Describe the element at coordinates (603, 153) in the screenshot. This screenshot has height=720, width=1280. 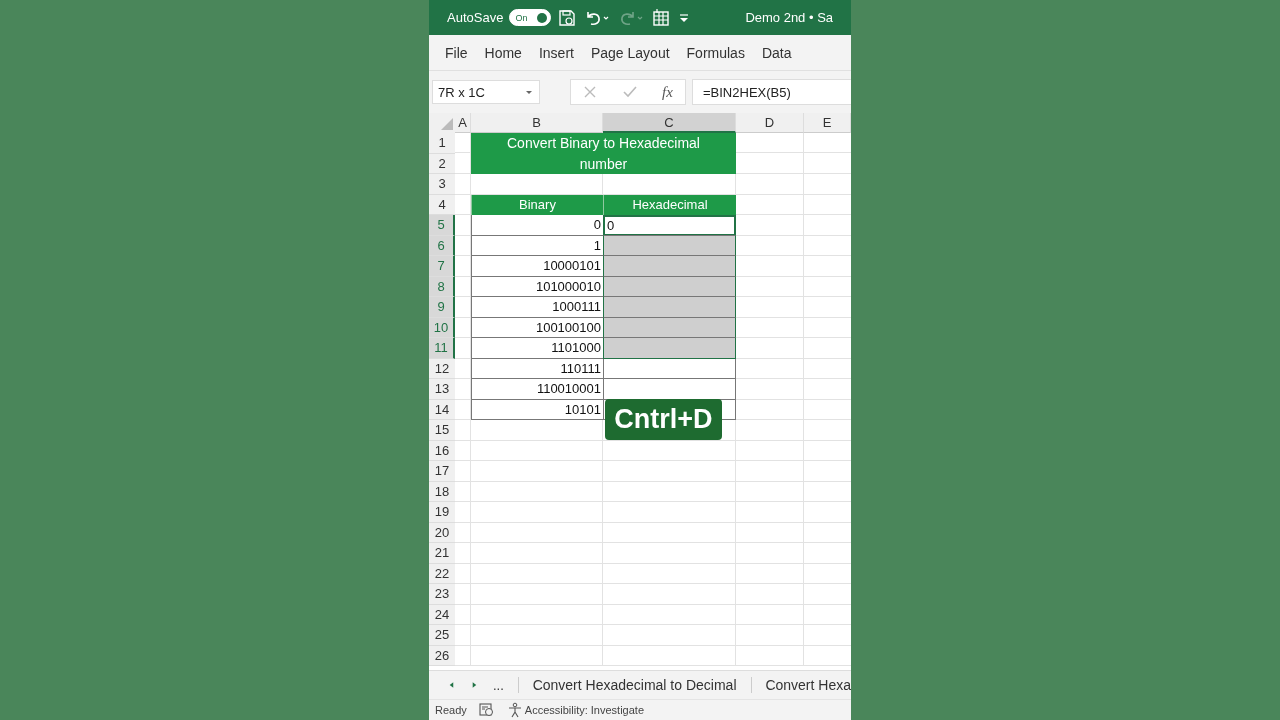
I see `title-cell: Convert Binary to Hexadecimal number` at that location.